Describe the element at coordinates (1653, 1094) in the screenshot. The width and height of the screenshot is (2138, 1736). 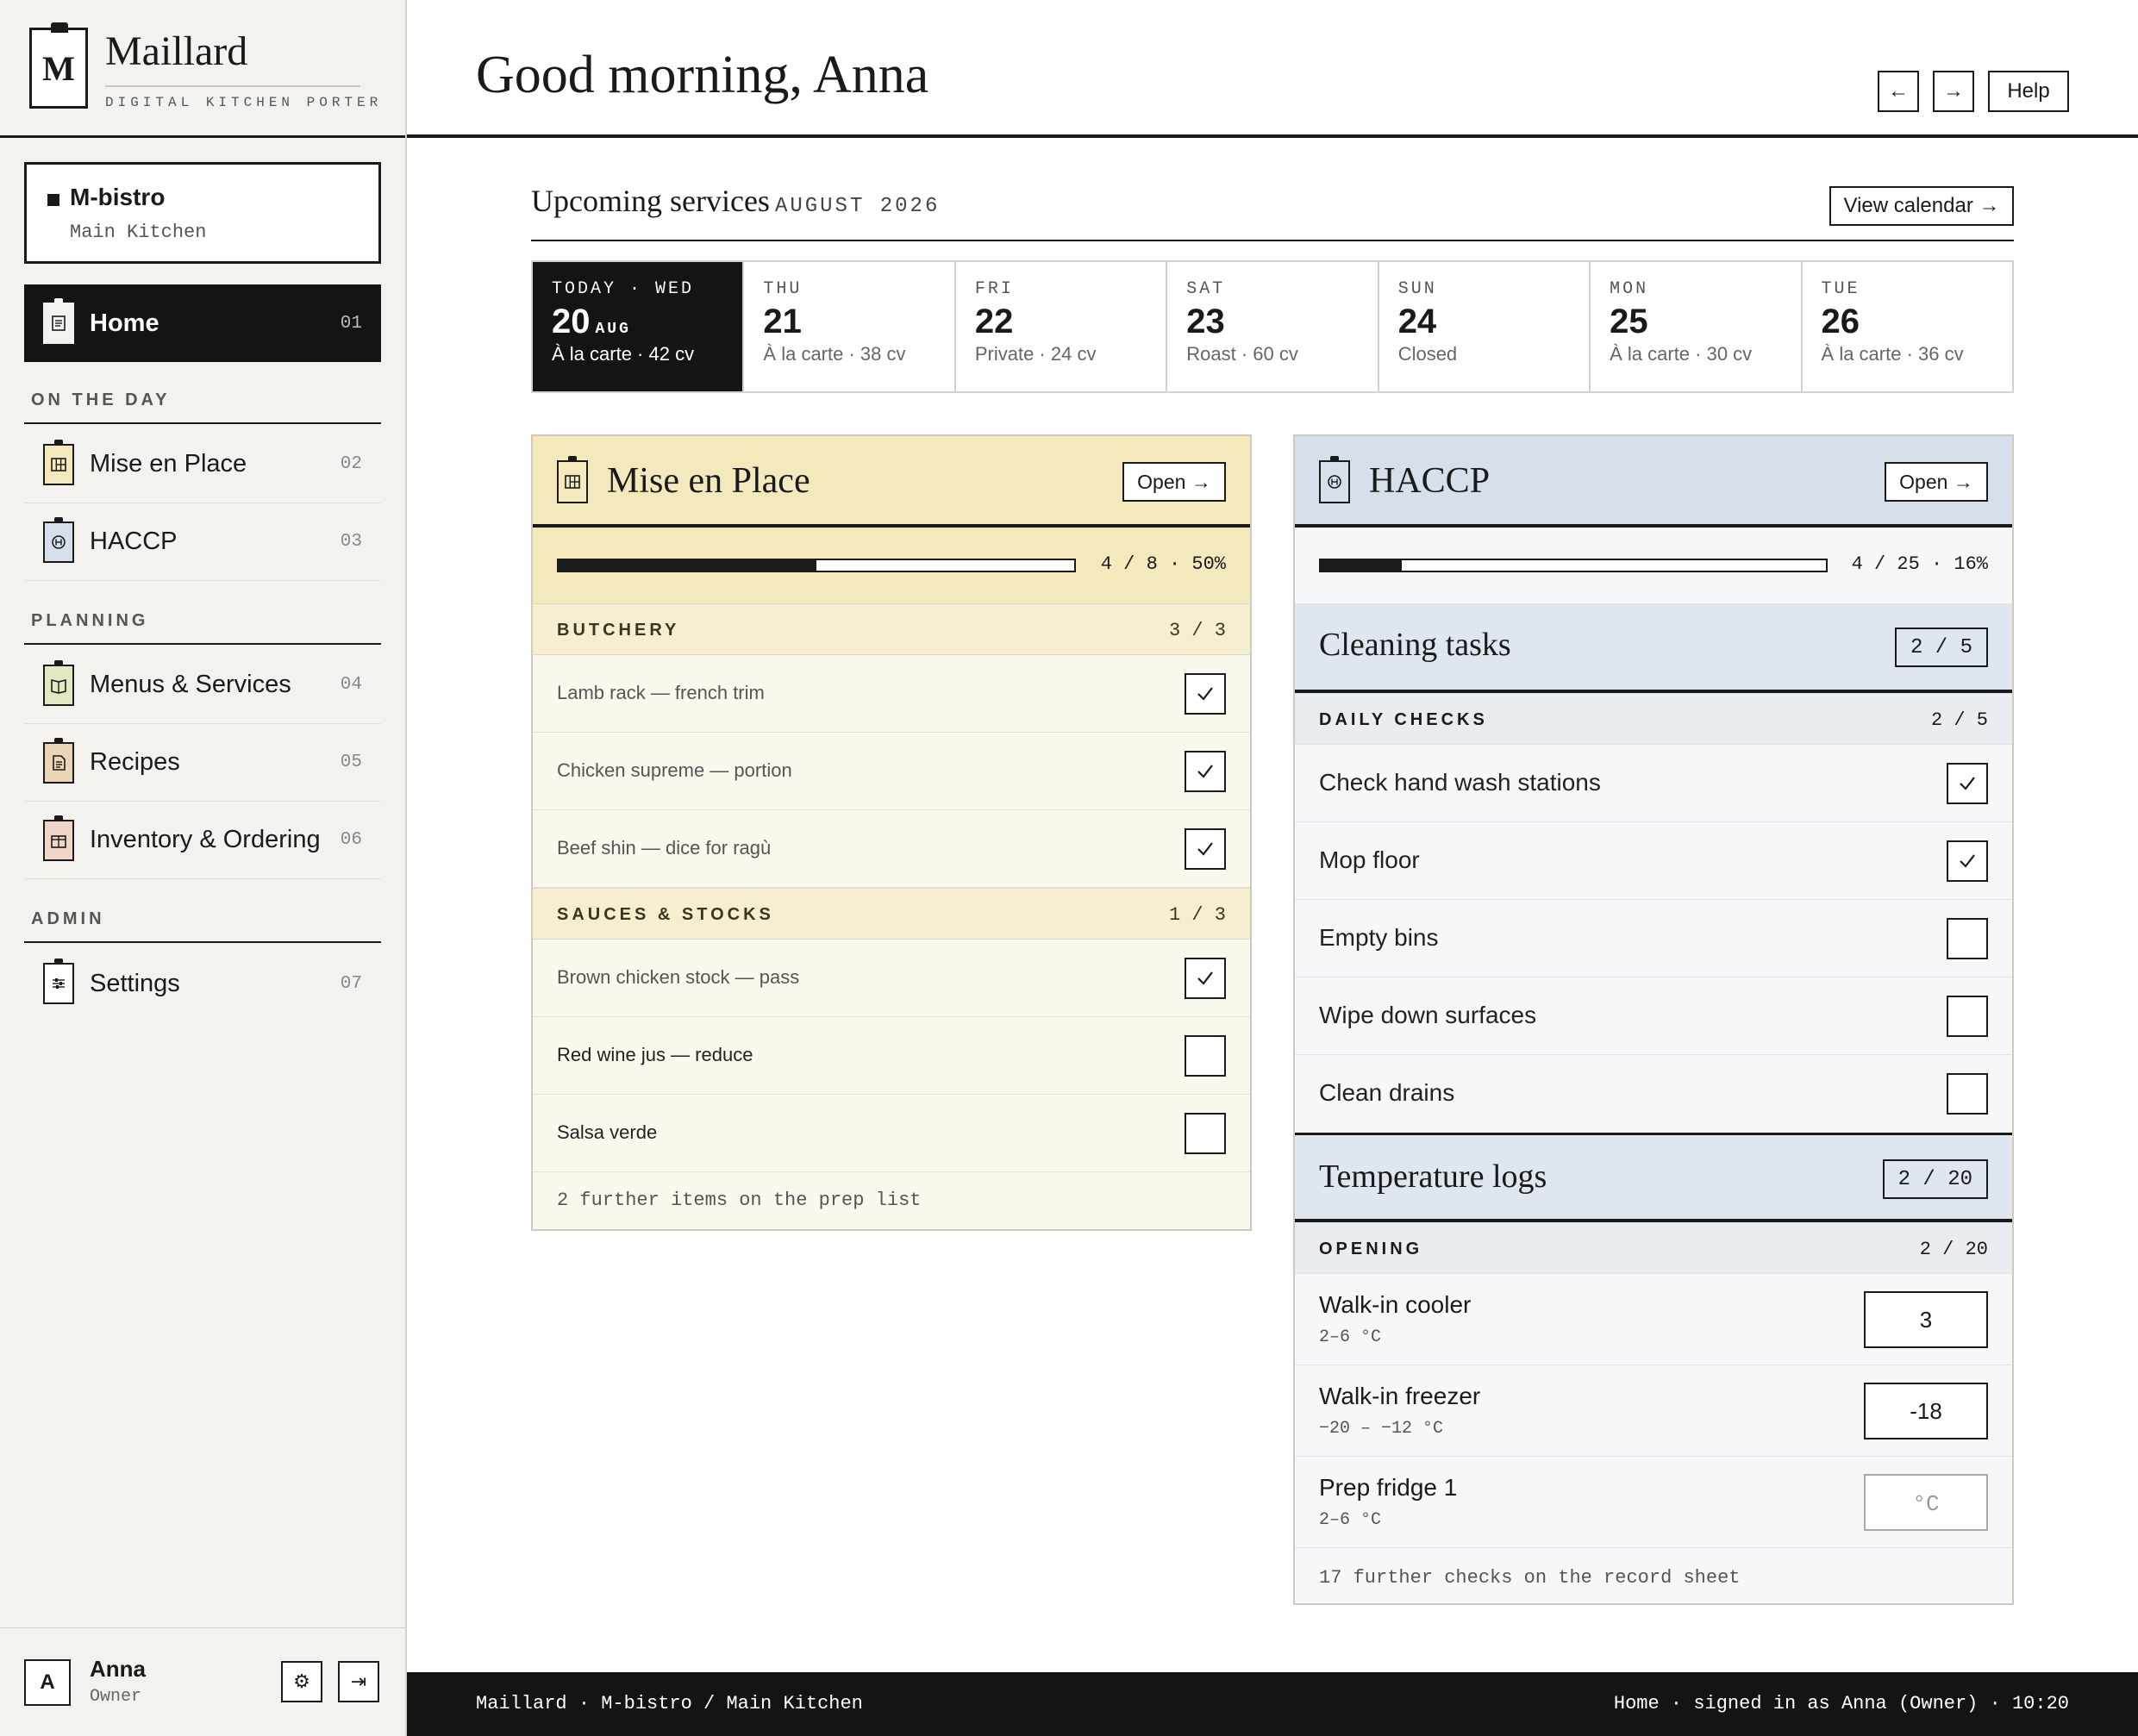
I see `task-row: Clean drains` at that location.